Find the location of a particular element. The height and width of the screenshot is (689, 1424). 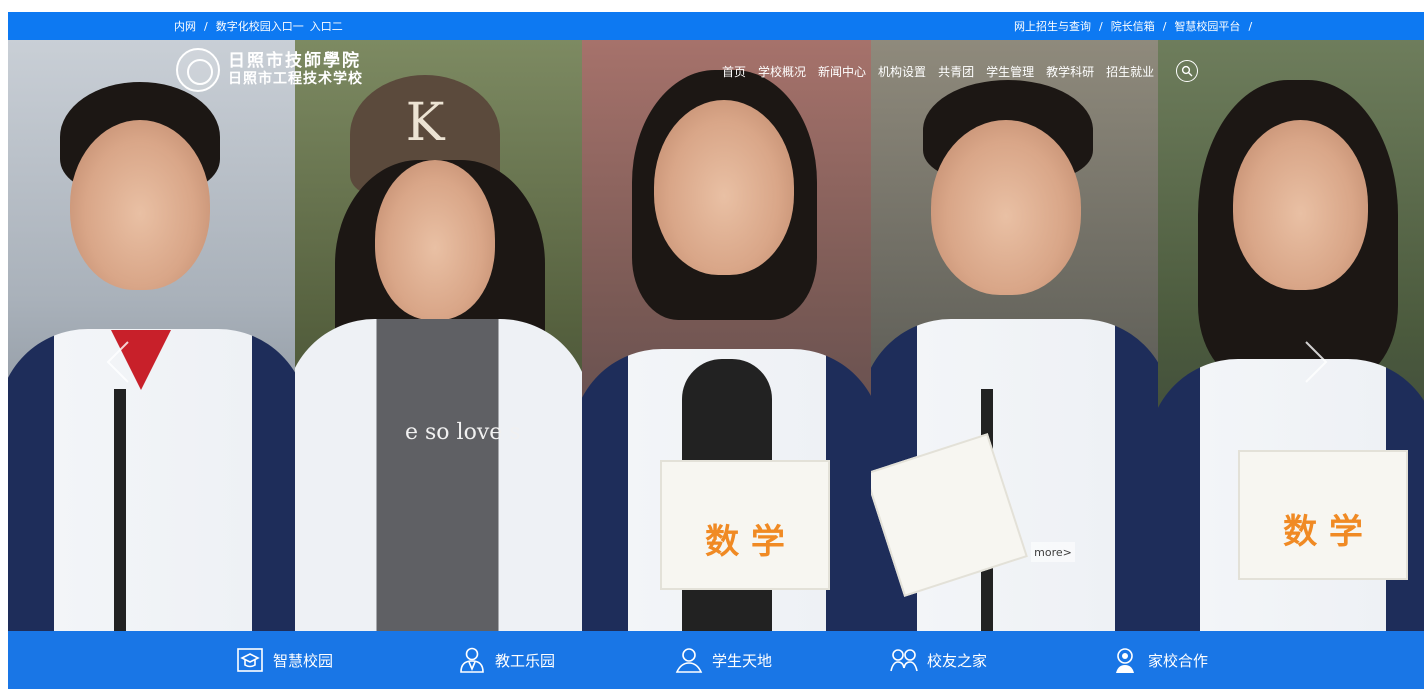

quick-links-bar: 智慧校园 教工乐园 学生天地 校友之家 家校合作 is located at coordinates (716, 660).